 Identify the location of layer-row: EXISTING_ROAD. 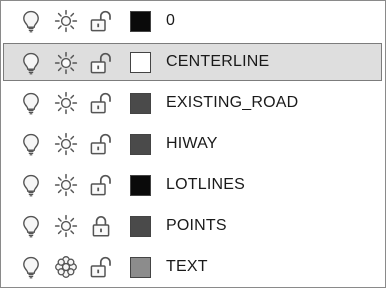
(192, 103).